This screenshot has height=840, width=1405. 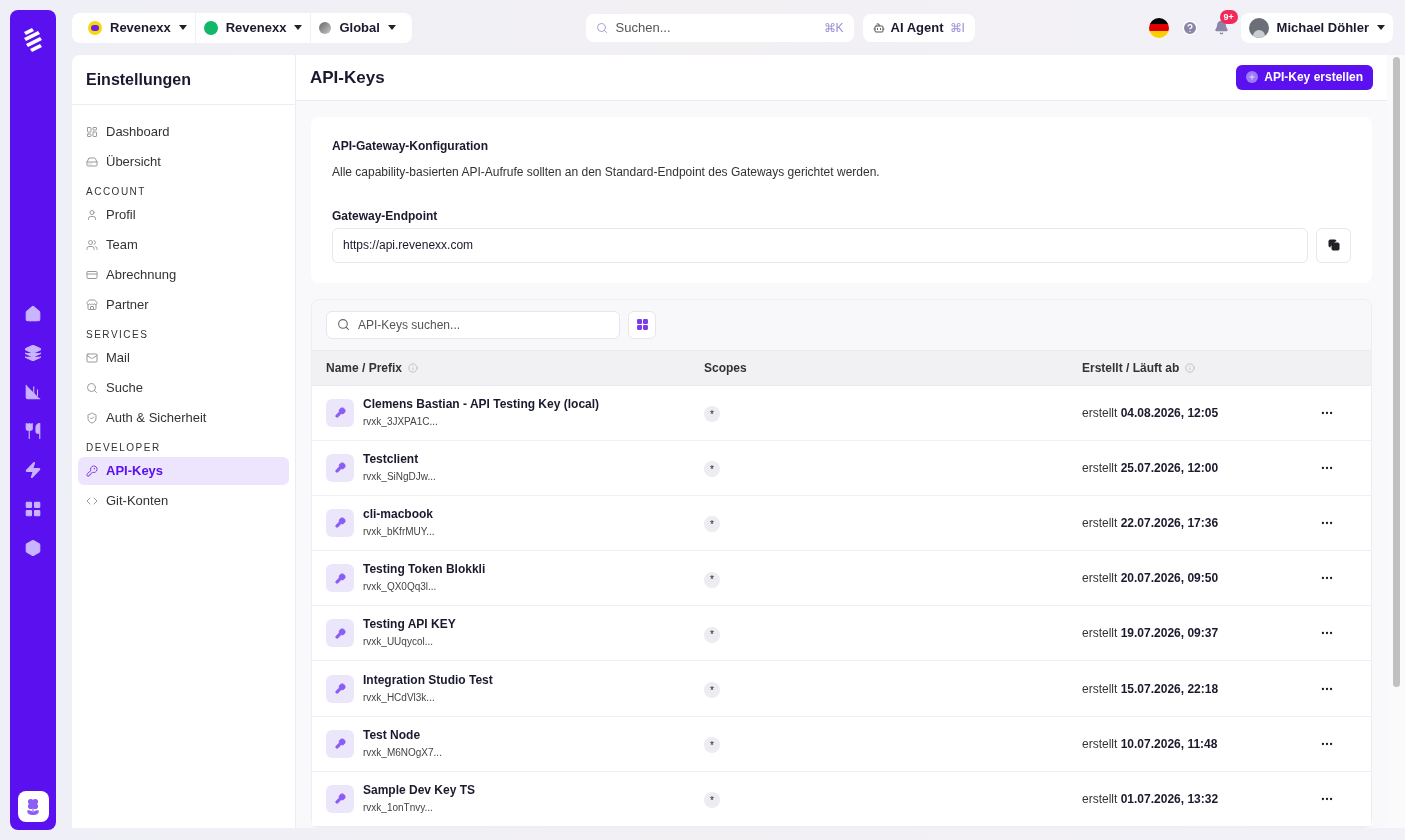 What do you see at coordinates (33, 806) in the screenshot?
I see `rail-button` at bounding box center [33, 806].